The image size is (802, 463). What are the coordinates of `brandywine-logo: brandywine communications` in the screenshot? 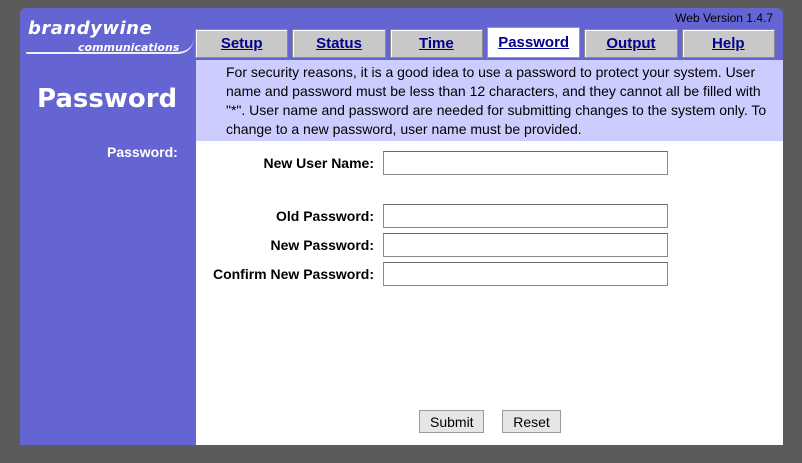 It's located at (111, 38).